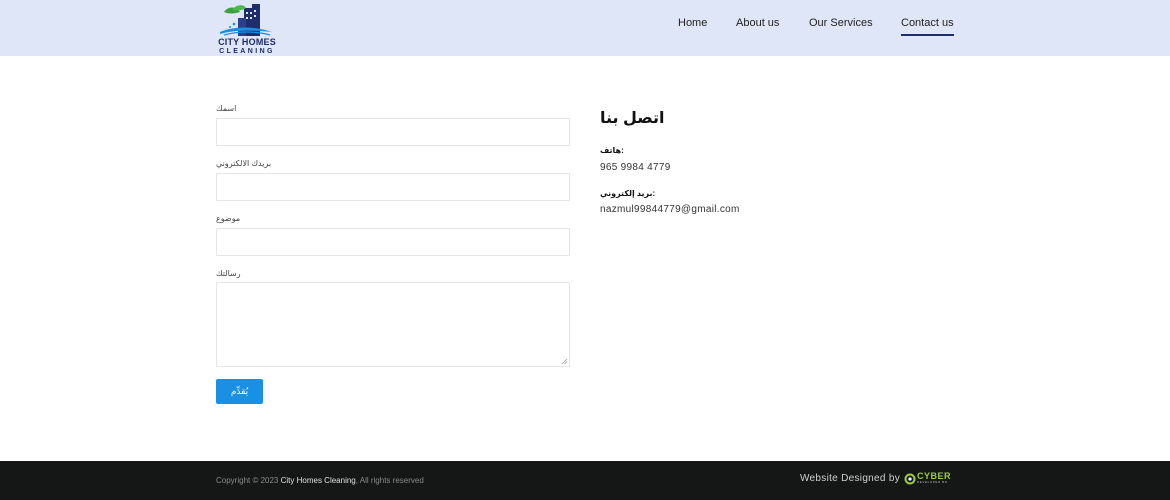 This screenshot has width=1170, height=500. What do you see at coordinates (393, 187) in the screenshot?
I see `email-input` at bounding box center [393, 187].